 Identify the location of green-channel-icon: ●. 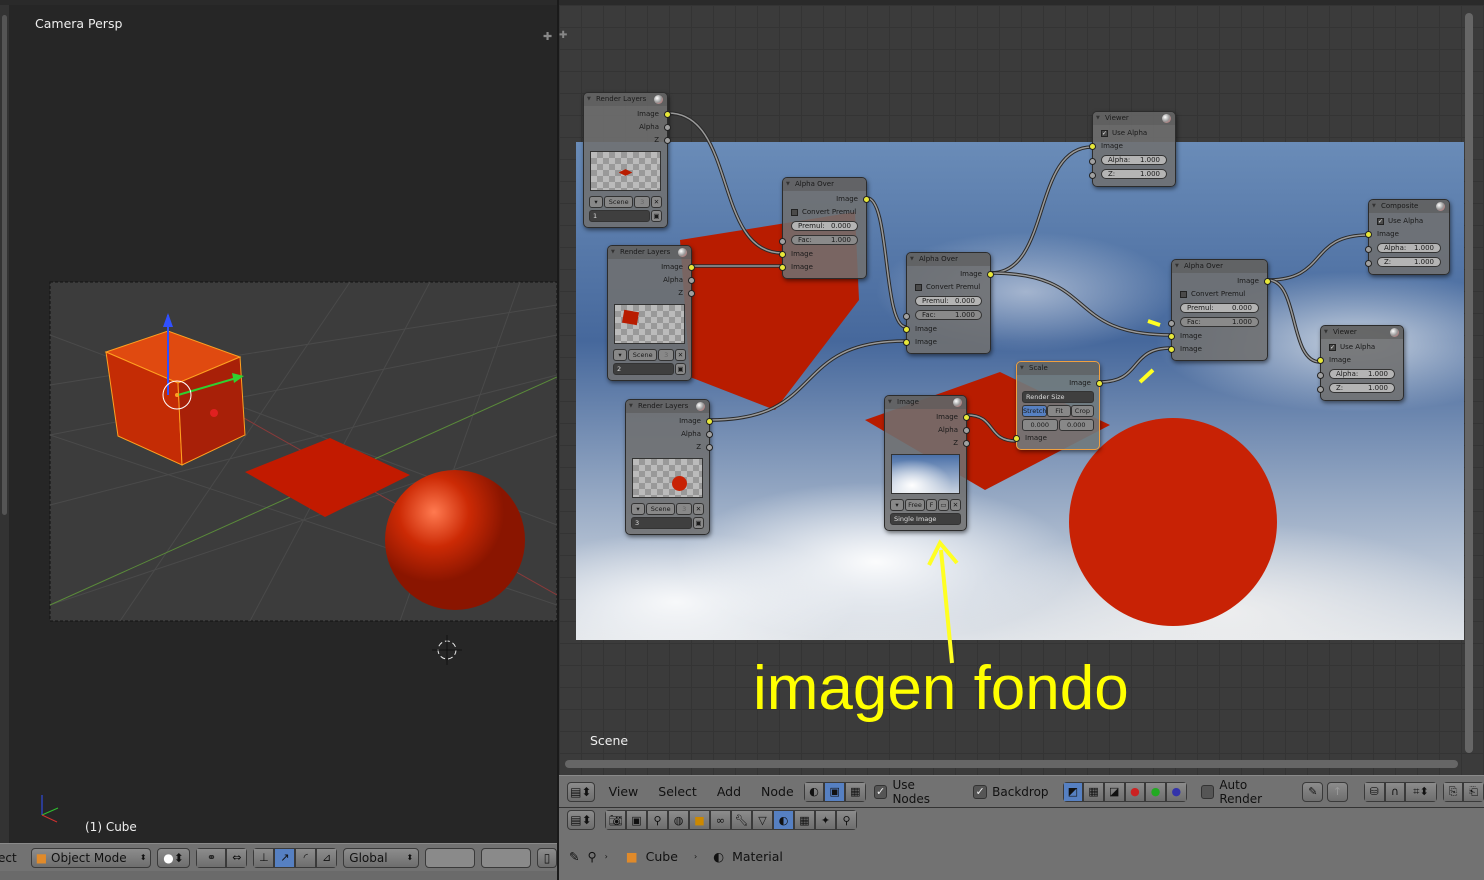
(1155, 791).